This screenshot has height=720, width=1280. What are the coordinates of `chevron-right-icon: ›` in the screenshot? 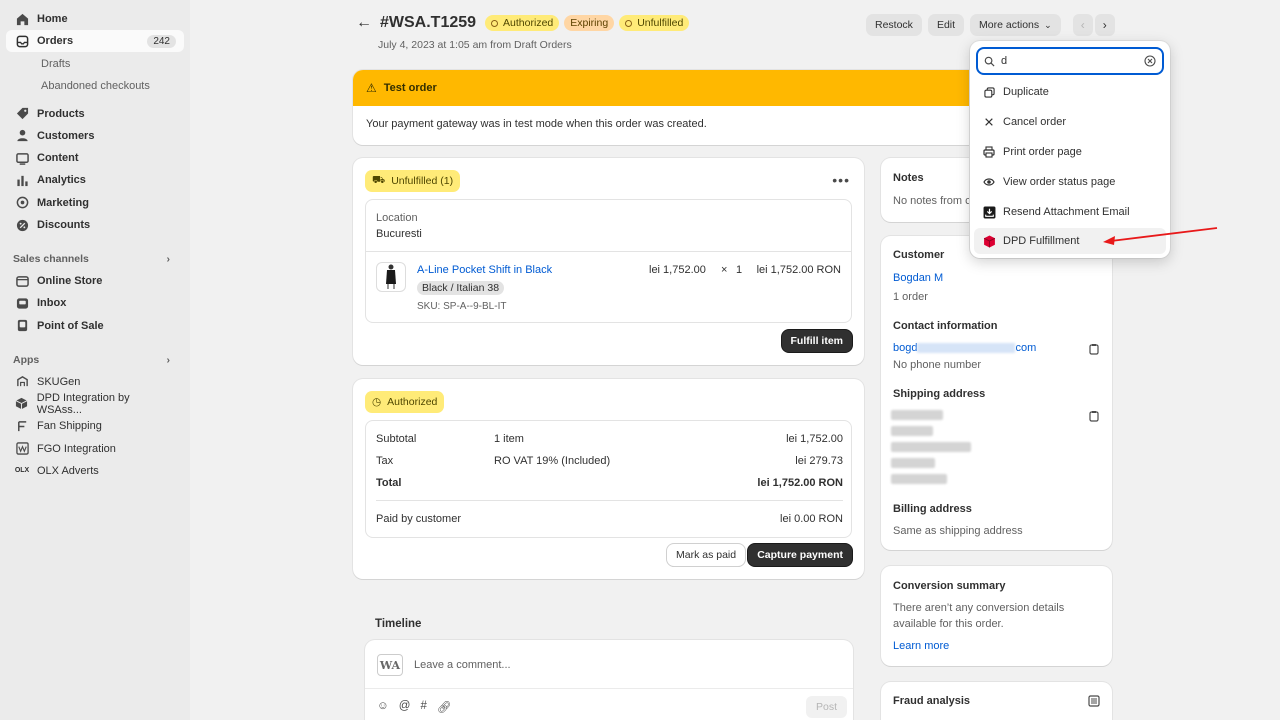 It's located at (168, 359).